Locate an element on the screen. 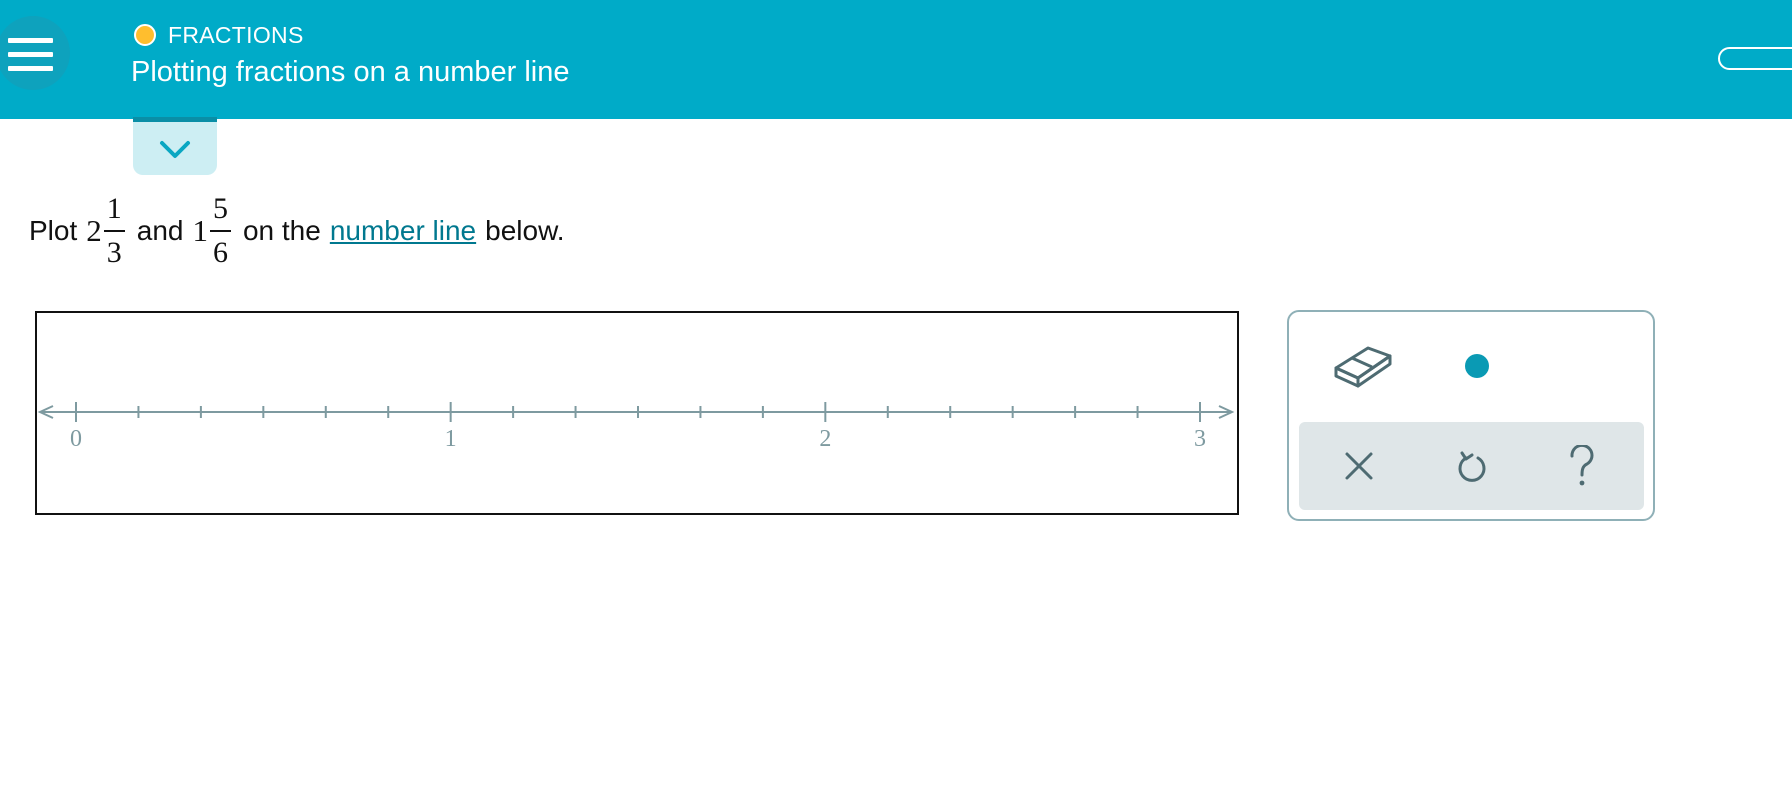  undo-icon is located at coordinates (1472, 466).